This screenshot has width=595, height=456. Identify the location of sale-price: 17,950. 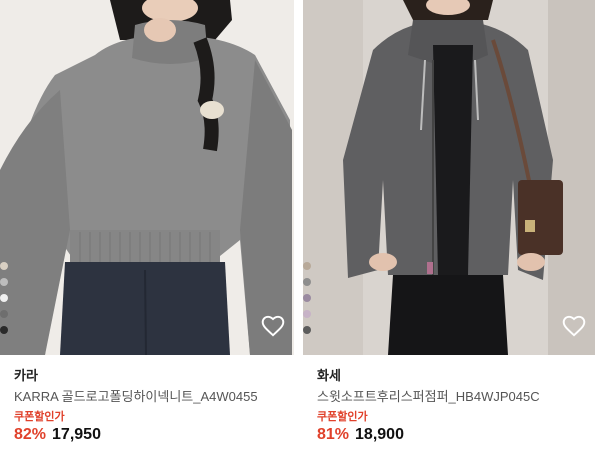
(76, 434).